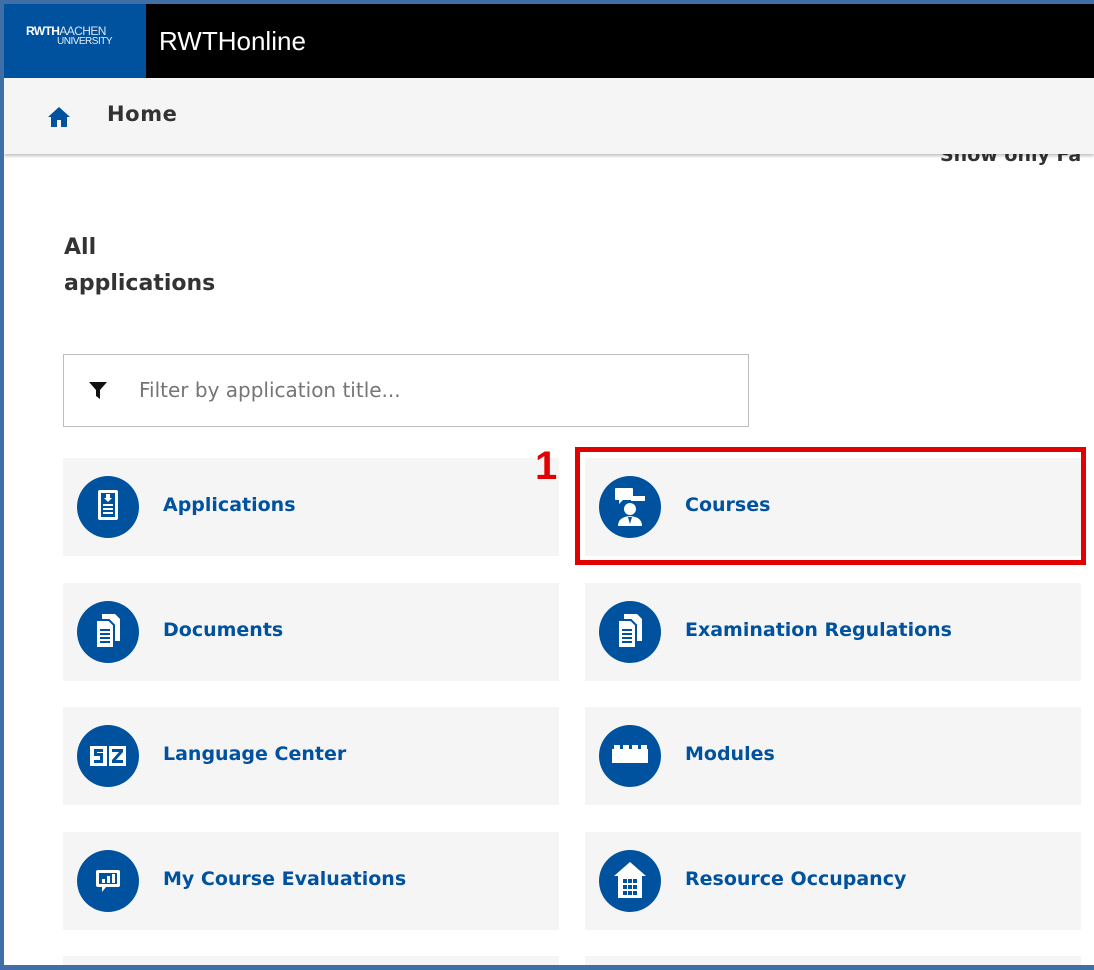  Describe the element at coordinates (108, 632) in the screenshot. I see `documents-icon` at that location.